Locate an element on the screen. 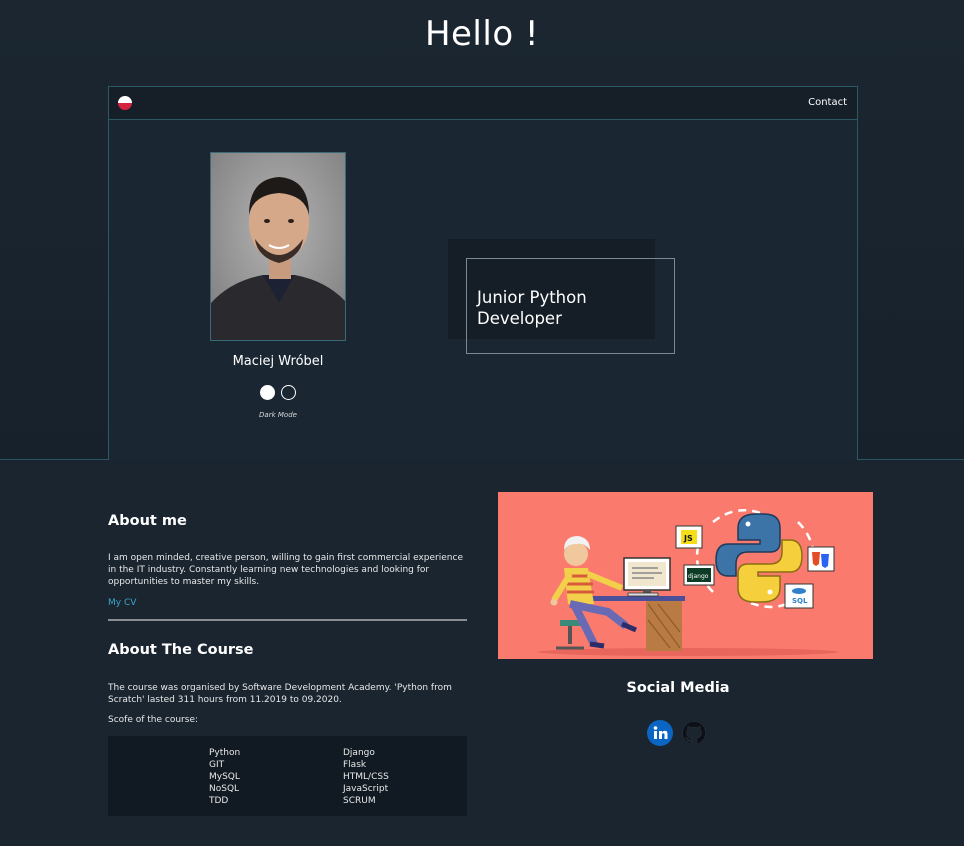 This screenshot has height=846, width=964. section-divider is located at coordinates (287, 620).